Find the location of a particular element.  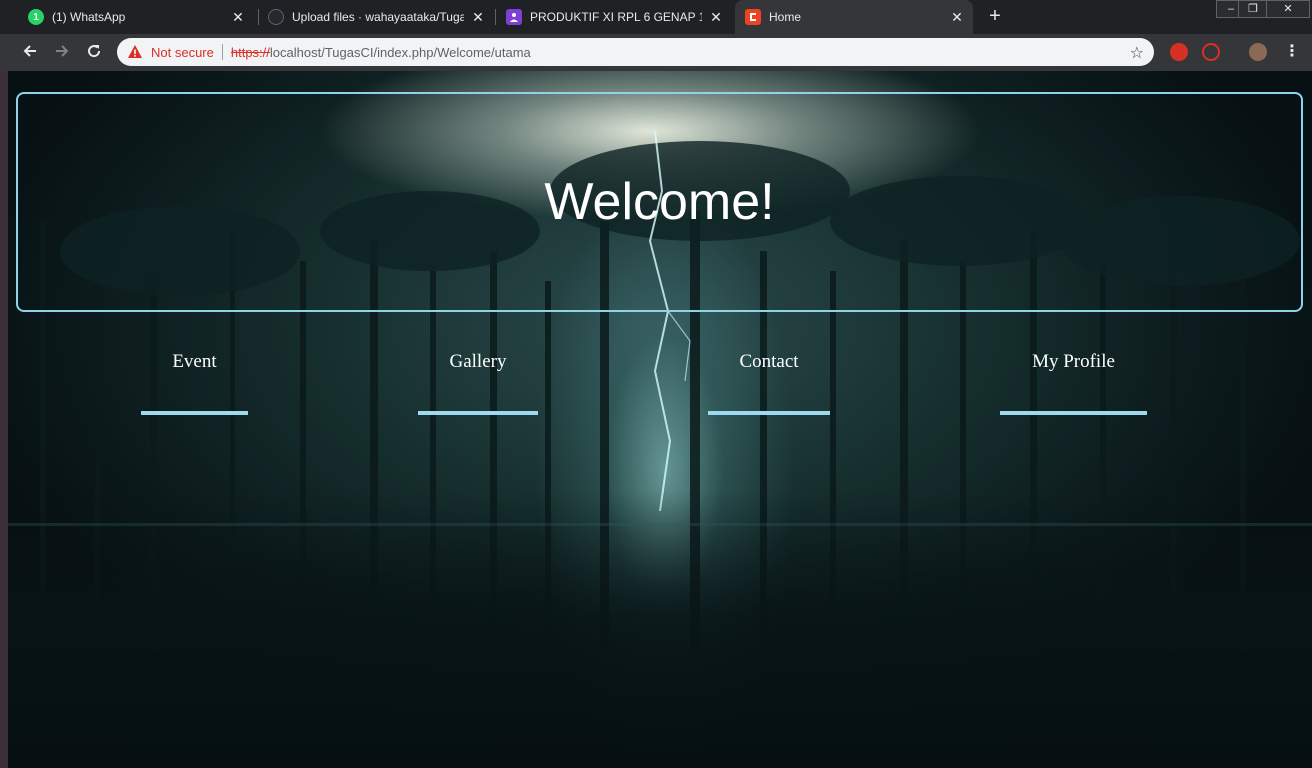

restore-button: ❐ is located at coordinates (1253, 9).